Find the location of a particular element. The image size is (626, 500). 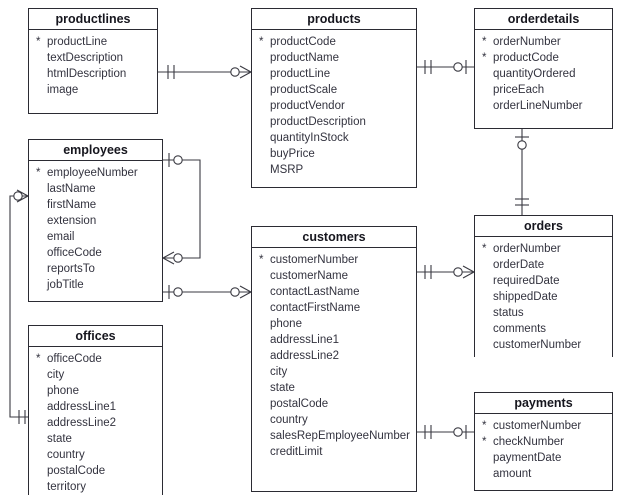

connector-customers-payments is located at coordinates (445, 432).